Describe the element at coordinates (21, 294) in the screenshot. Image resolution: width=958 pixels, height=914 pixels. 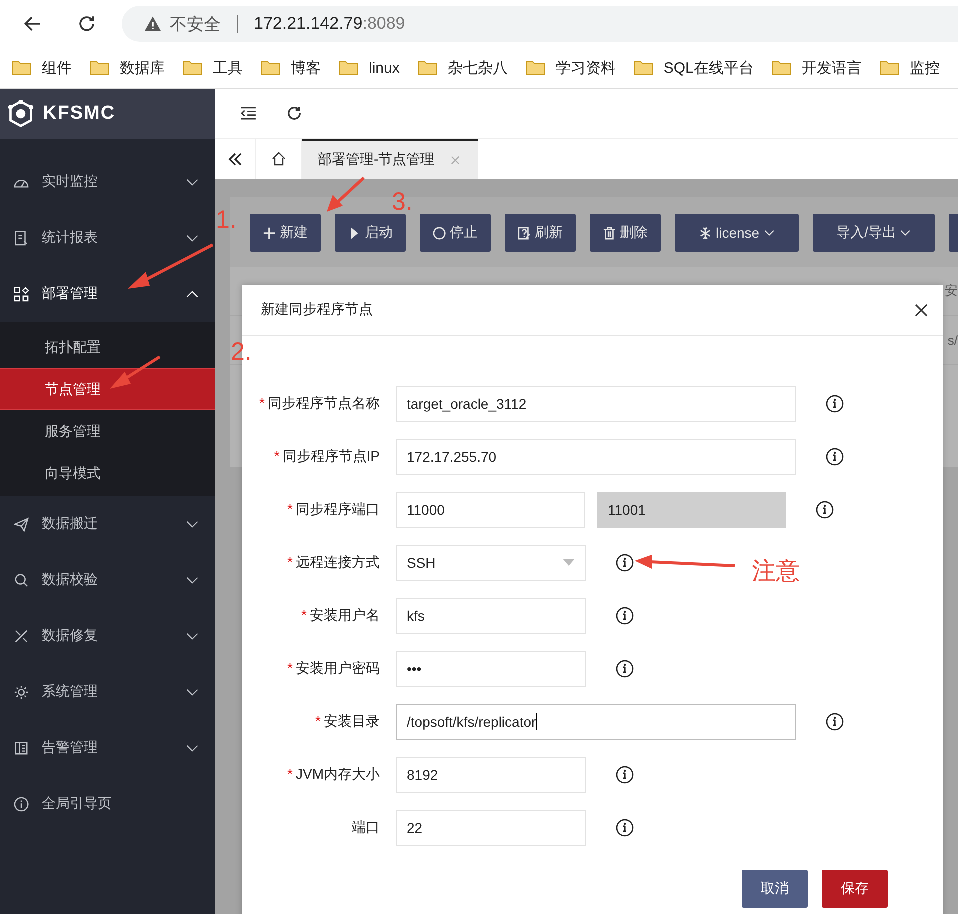
I see `grid-icon` at that location.